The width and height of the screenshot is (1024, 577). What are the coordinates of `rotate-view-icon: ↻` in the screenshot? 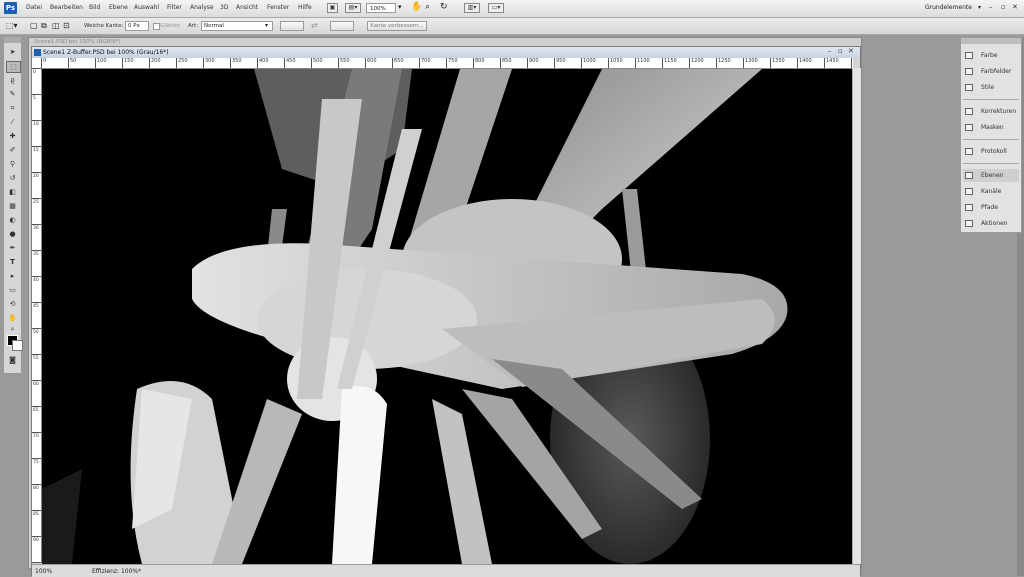 It's located at (444, 7).